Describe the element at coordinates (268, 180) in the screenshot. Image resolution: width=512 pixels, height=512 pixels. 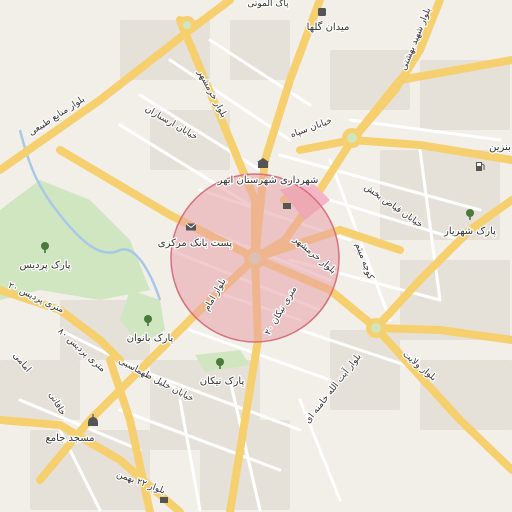
I see `poi-label: شهرداری شهرستان ابهر` at that location.